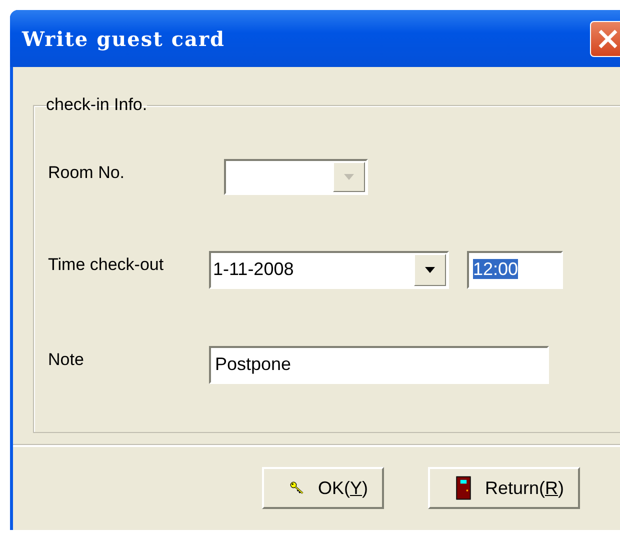 This screenshot has width=620, height=538. I want to click on time-field: 12:00, so click(515, 270).